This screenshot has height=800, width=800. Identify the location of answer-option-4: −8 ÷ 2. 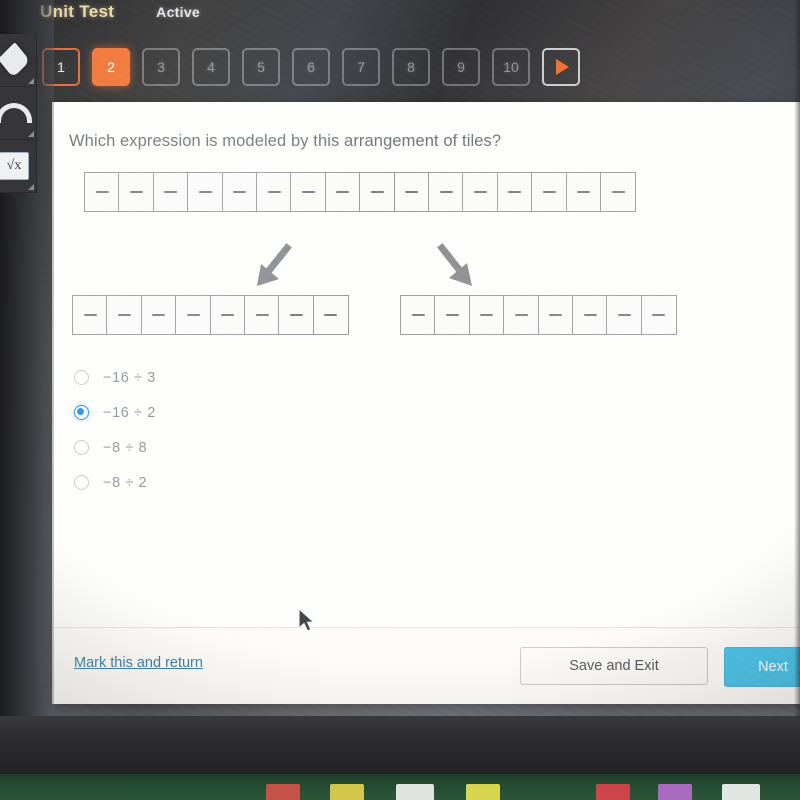
(115, 482).